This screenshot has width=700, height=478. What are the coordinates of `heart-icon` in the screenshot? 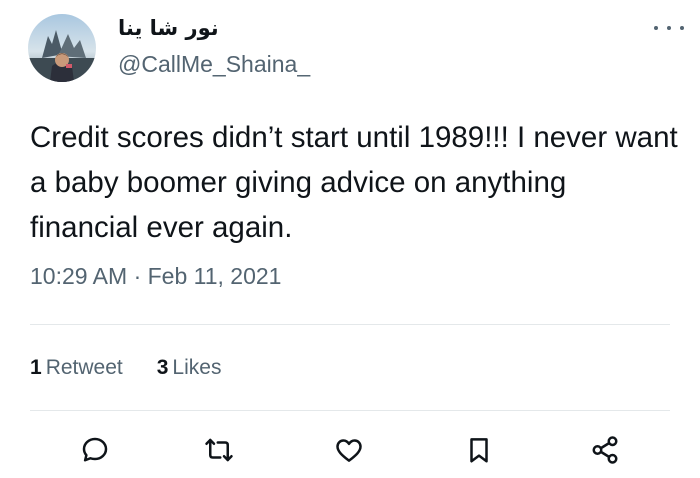 It's located at (349, 450).